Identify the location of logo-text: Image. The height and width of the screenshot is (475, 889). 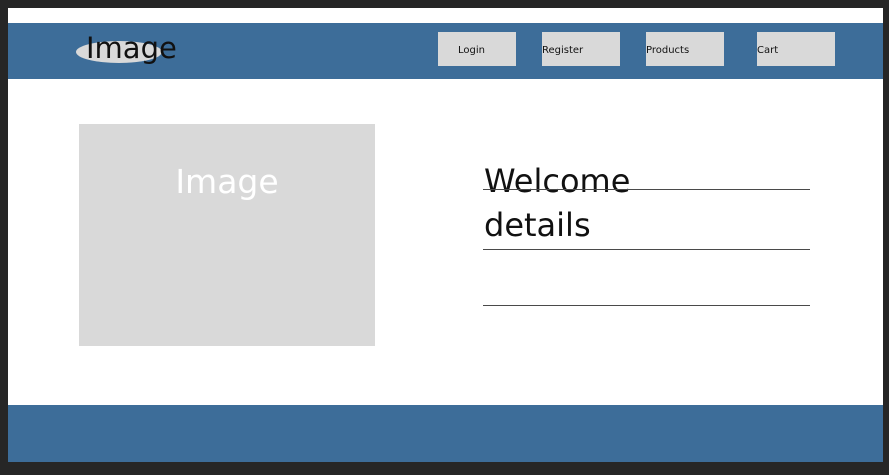
(131, 48).